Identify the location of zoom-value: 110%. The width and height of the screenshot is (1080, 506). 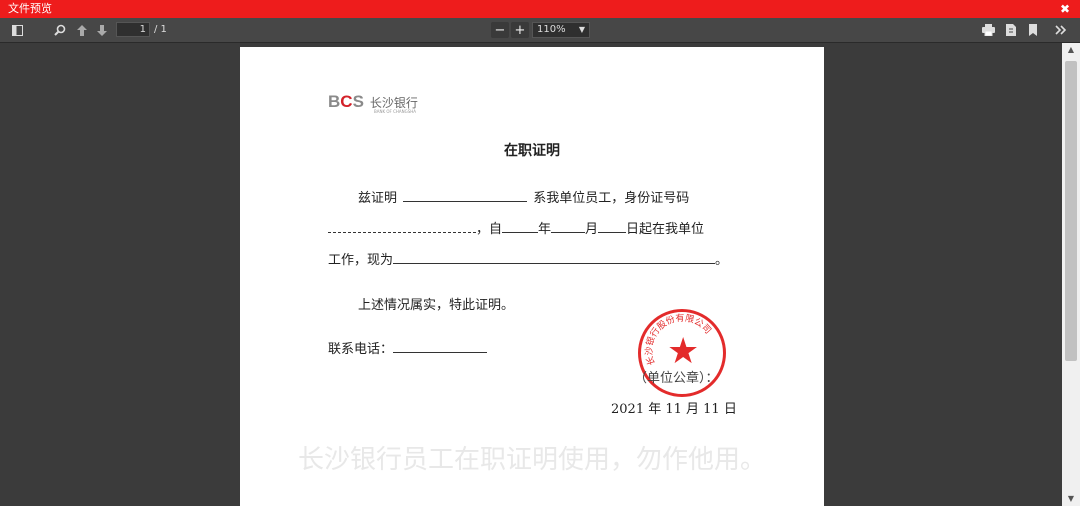
(551, 29).